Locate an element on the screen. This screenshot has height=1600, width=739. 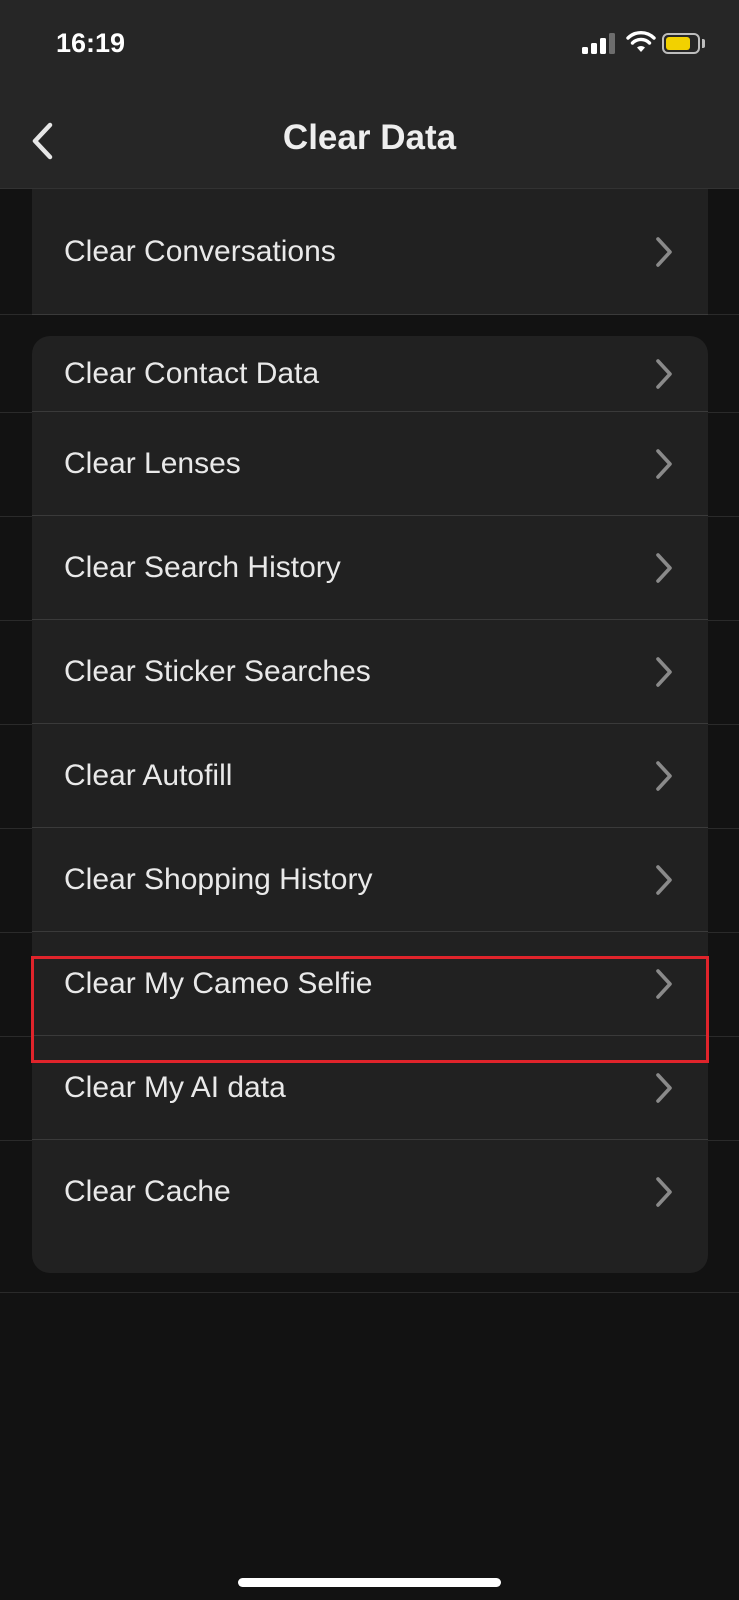
list-item-label: Clear Sticker Searches is located at coordinates (217, 671).